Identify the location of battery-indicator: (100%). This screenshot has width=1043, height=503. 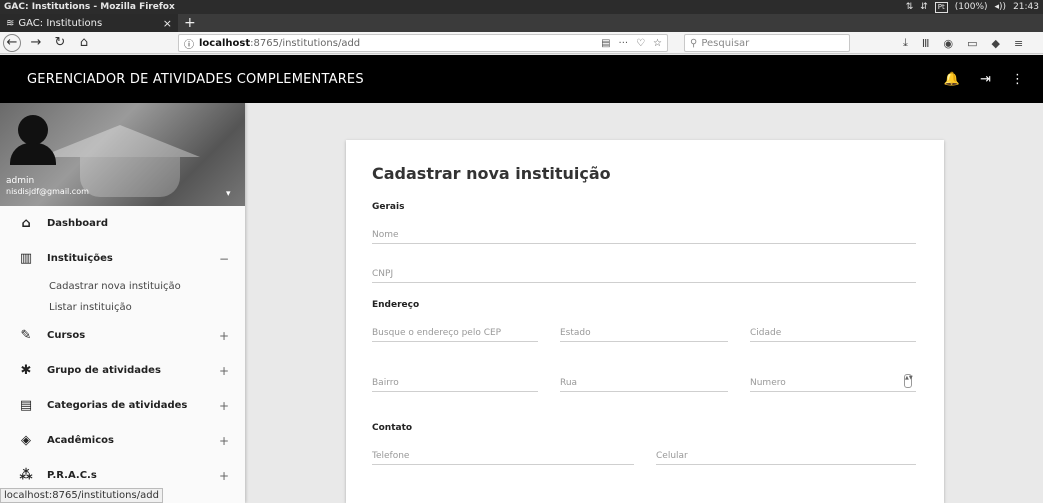
(971, 7).